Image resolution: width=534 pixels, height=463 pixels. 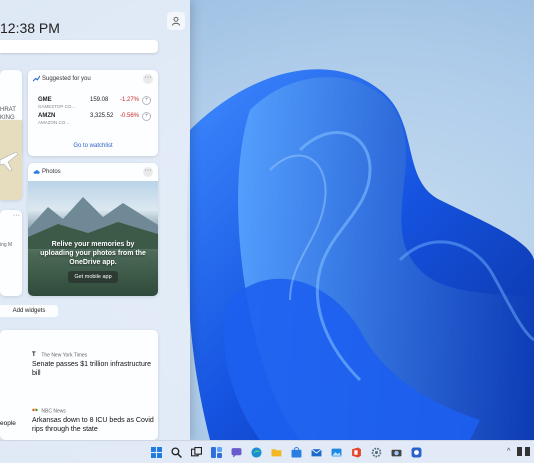 I want to click on chevron-up-icon: ^, so click(x=510, y=451).